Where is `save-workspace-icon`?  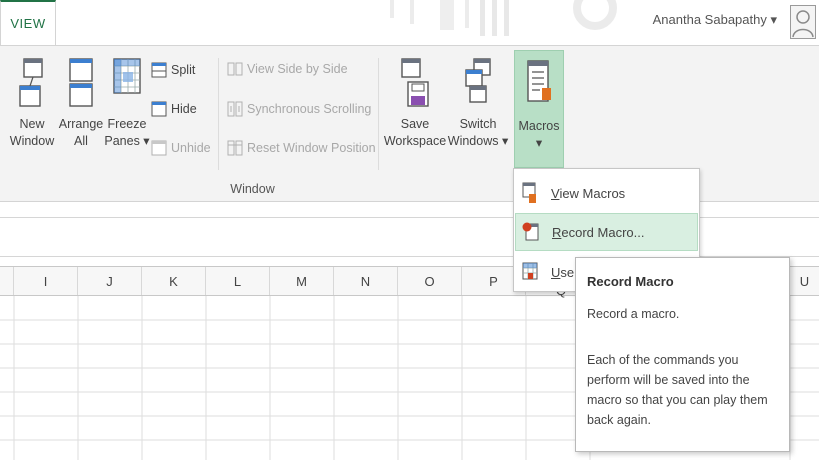 save-workspace-icon is located at coordinates (415, 82).